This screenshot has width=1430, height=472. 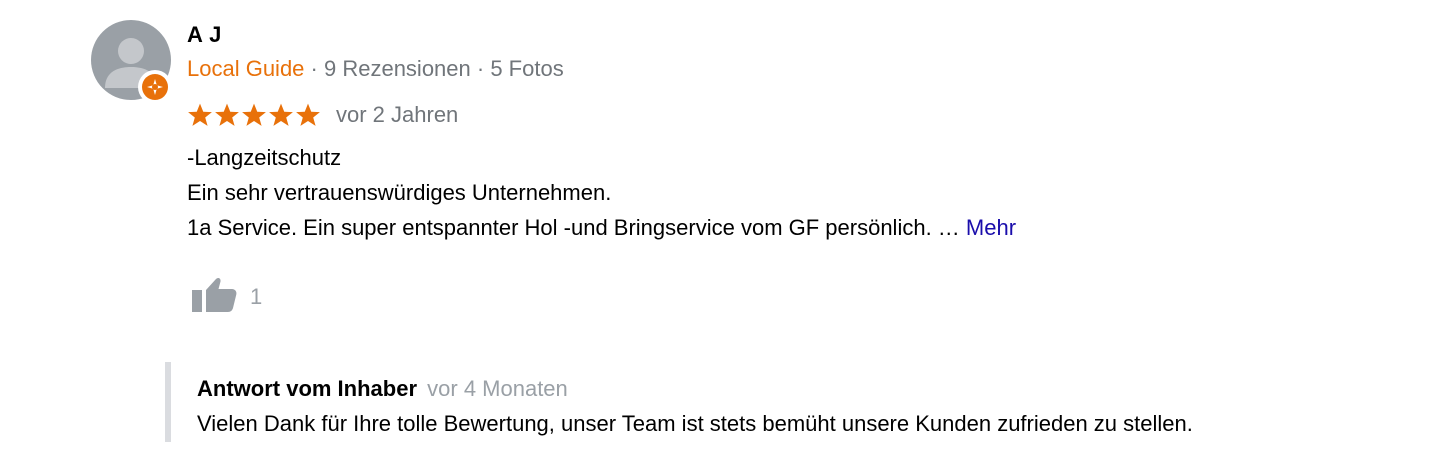 What do you see at coordinates (527, 68) in the screenshot?
I see `photo-count: 5 Fotos` at bounding box center [527, 68].